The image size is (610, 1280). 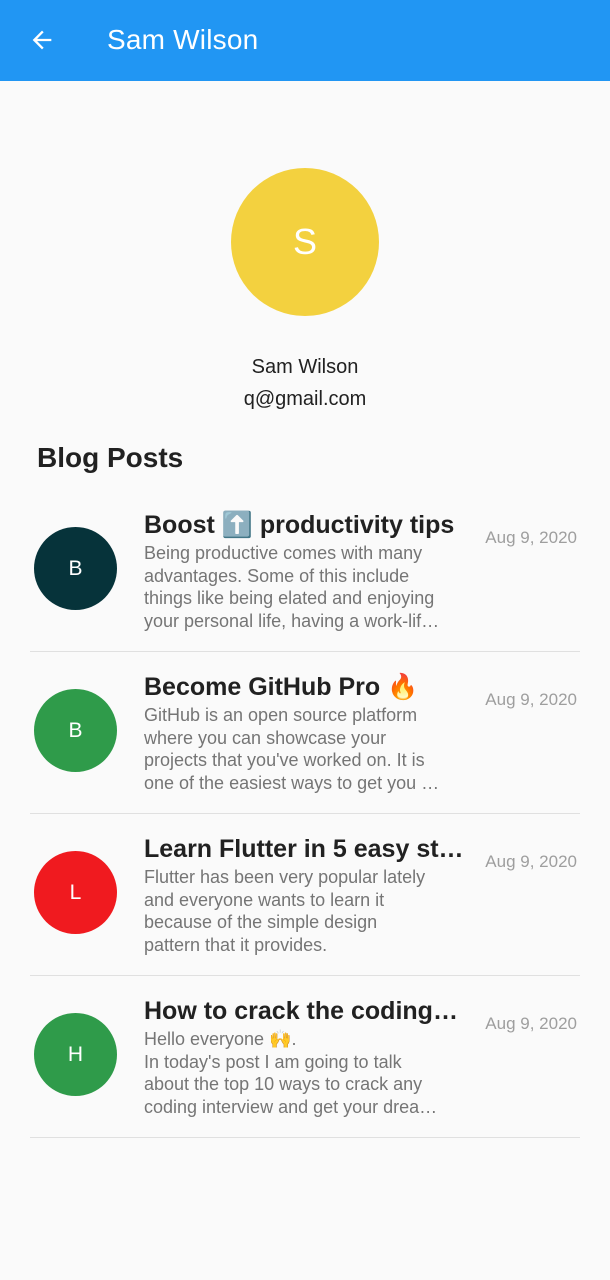 I want to click on post-avatar: L, so click(x=75, y=892).